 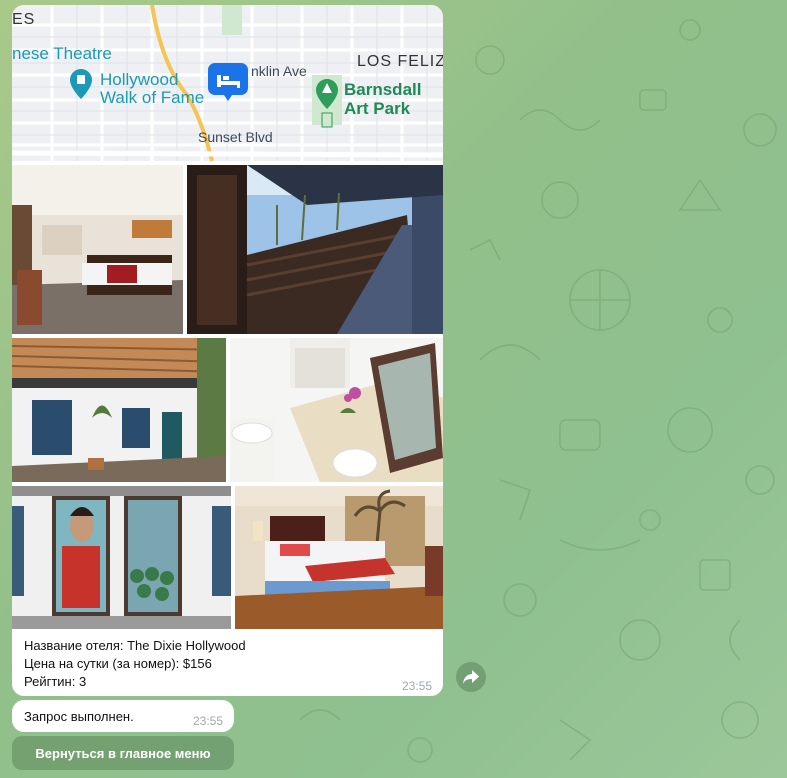 What do you see at coordinates (315, 249) in the screenshot?
I see `balcony-walkway-photo` at bounding box center [315, 249].